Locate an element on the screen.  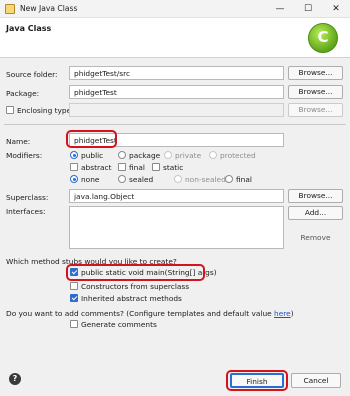
finish-highlight is located at coordinates (257, 380).